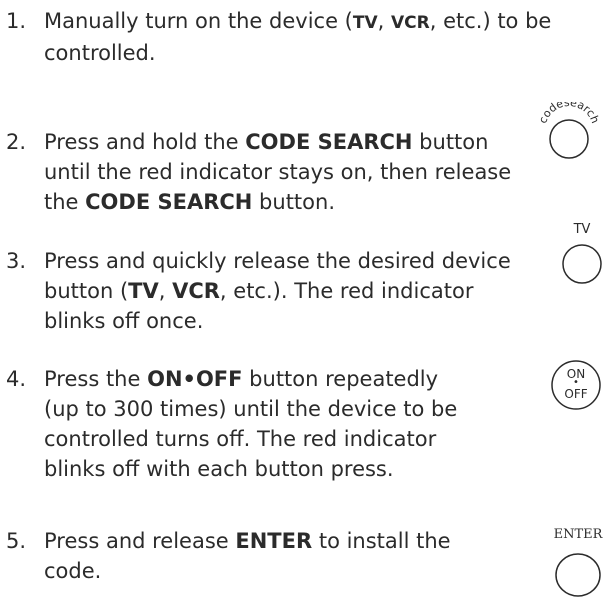  I want to click on enter-button-icon: ENTER, so click(578, 562).